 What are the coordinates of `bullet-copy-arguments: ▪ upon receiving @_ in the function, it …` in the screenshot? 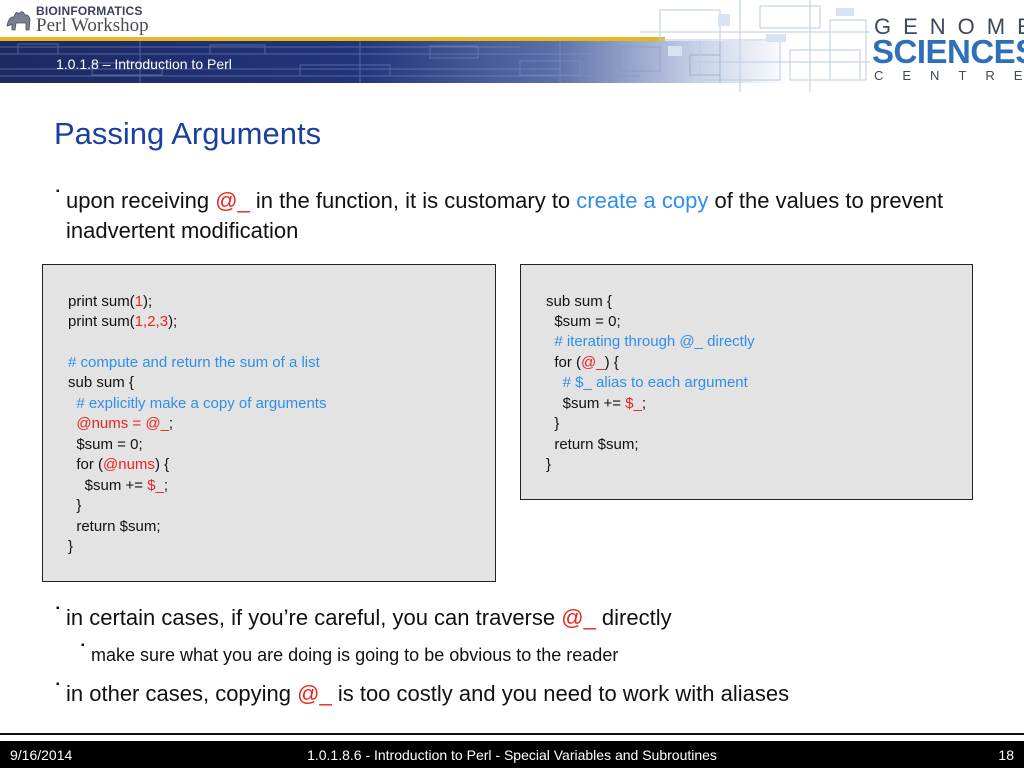 It's located at (521, 216).